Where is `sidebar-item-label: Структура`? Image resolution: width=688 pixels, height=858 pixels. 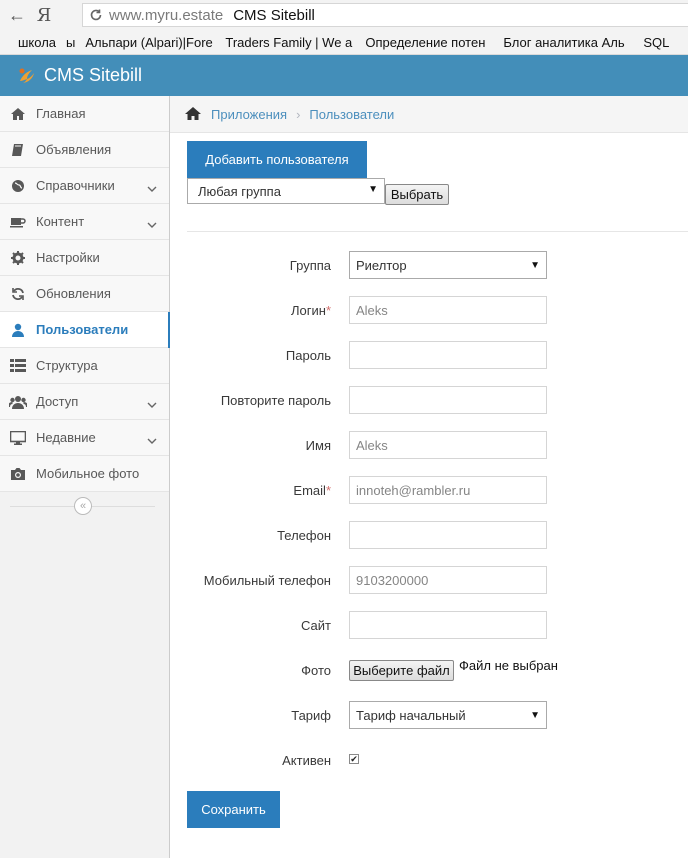 sidebar-item-label: Структура is located at coordinates (67, 365).